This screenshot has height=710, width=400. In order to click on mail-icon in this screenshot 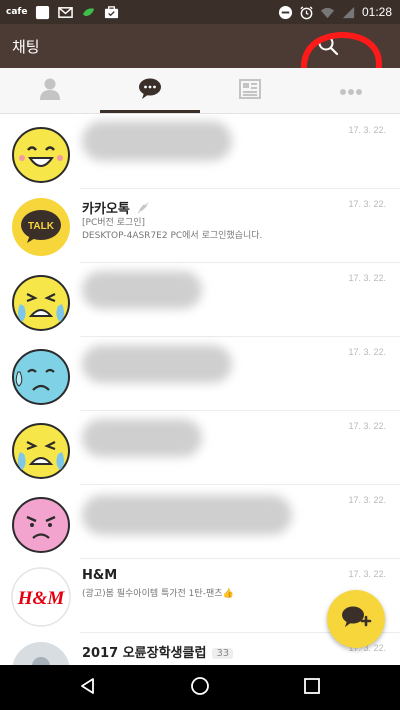, I will do `click(66, 12)`.